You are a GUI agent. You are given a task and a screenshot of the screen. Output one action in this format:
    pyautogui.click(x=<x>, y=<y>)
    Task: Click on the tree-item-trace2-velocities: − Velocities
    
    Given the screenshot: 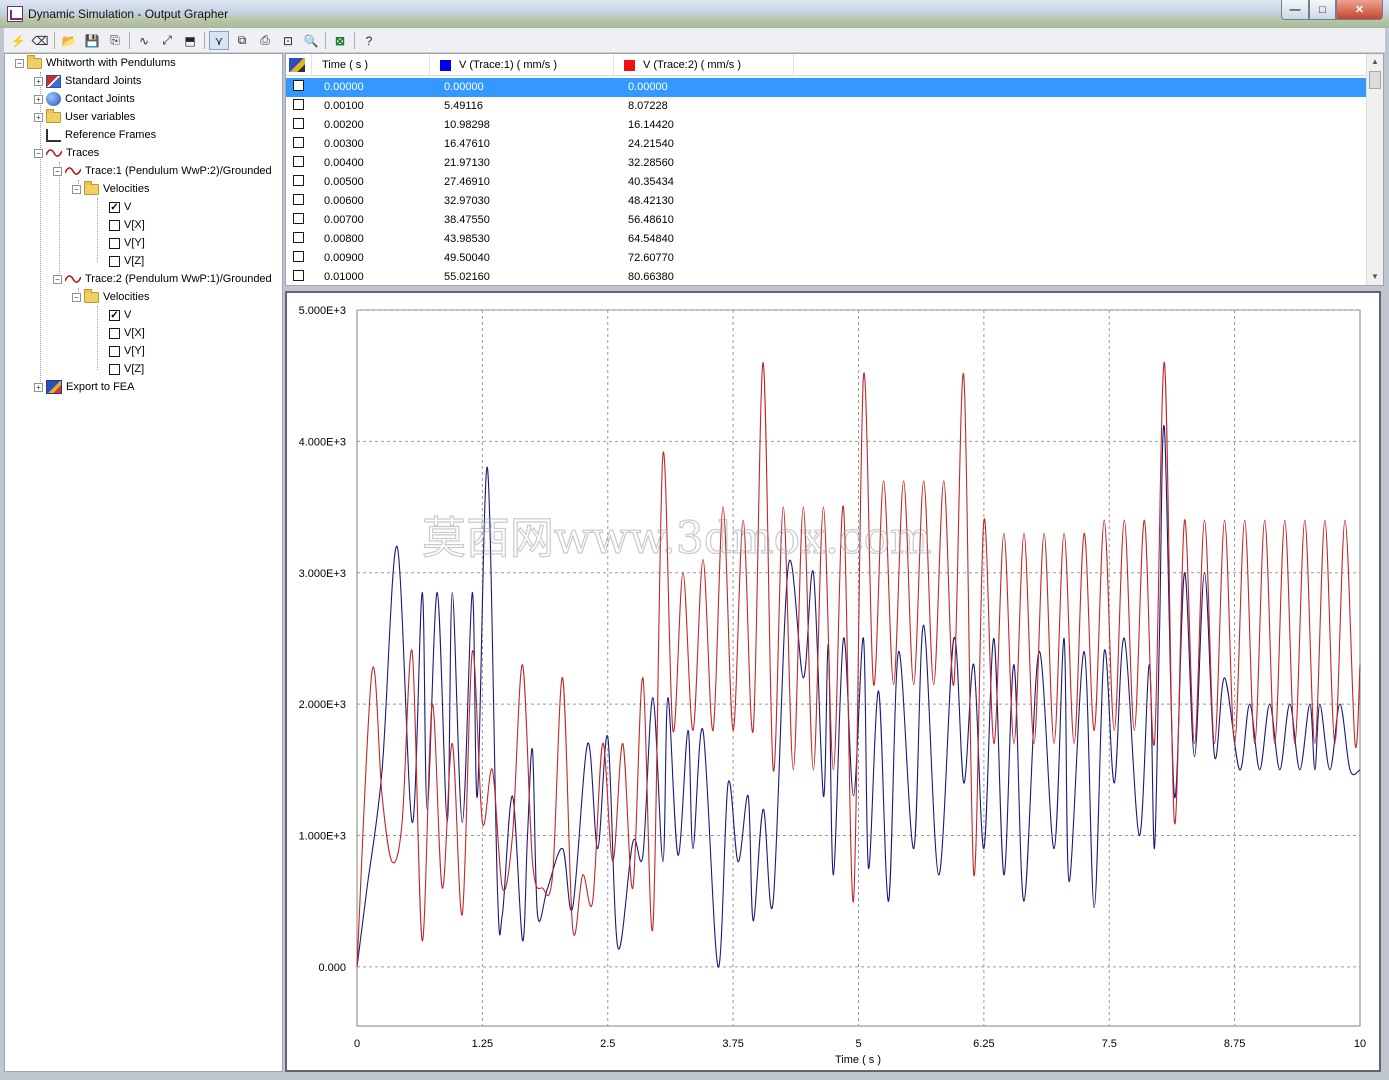 What is the action you would take?
    pyautogui.click(x=110, y=297)
    